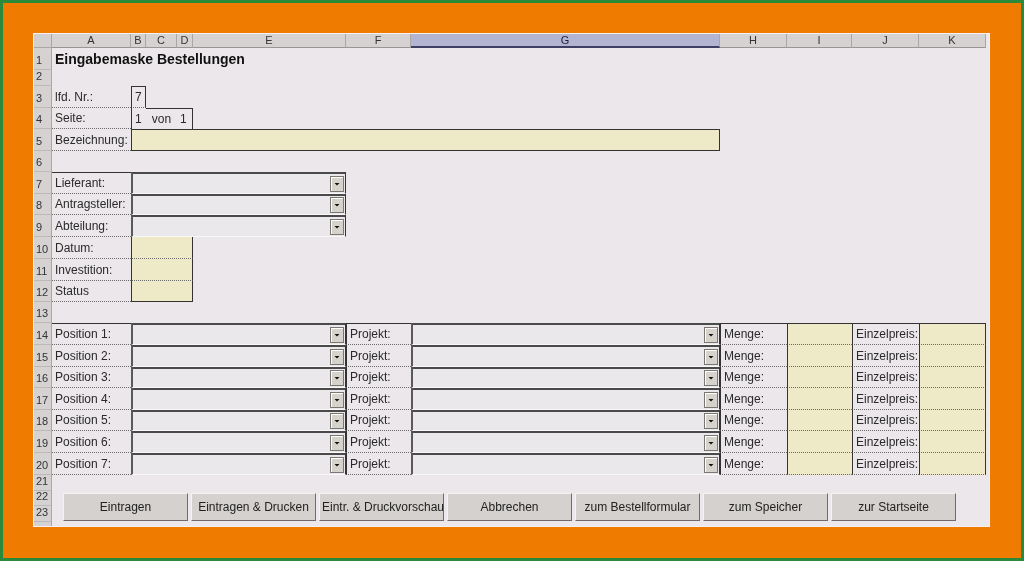  What do you see at coordinates (43, 312) in the screenshot?
I see `row-header: 13` at bounding box center [43, 312].